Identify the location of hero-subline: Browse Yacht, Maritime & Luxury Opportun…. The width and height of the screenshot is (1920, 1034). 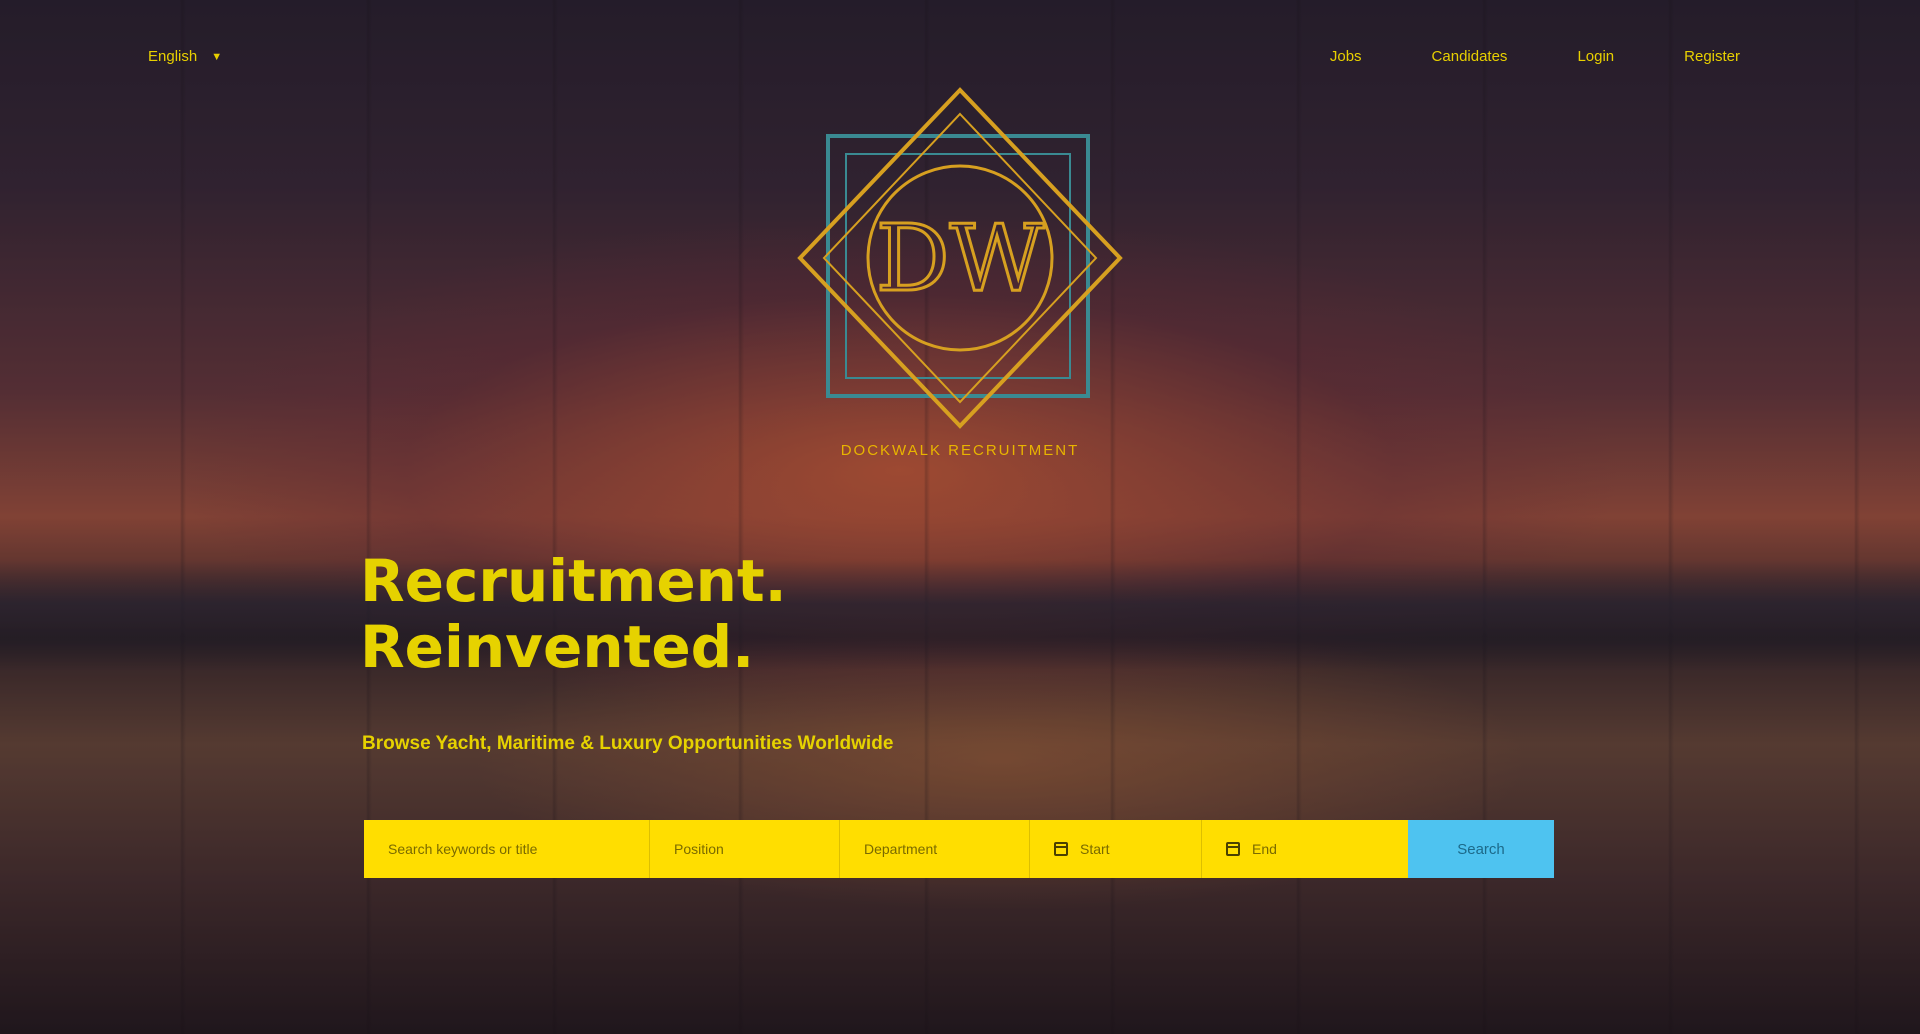
(628, 743).